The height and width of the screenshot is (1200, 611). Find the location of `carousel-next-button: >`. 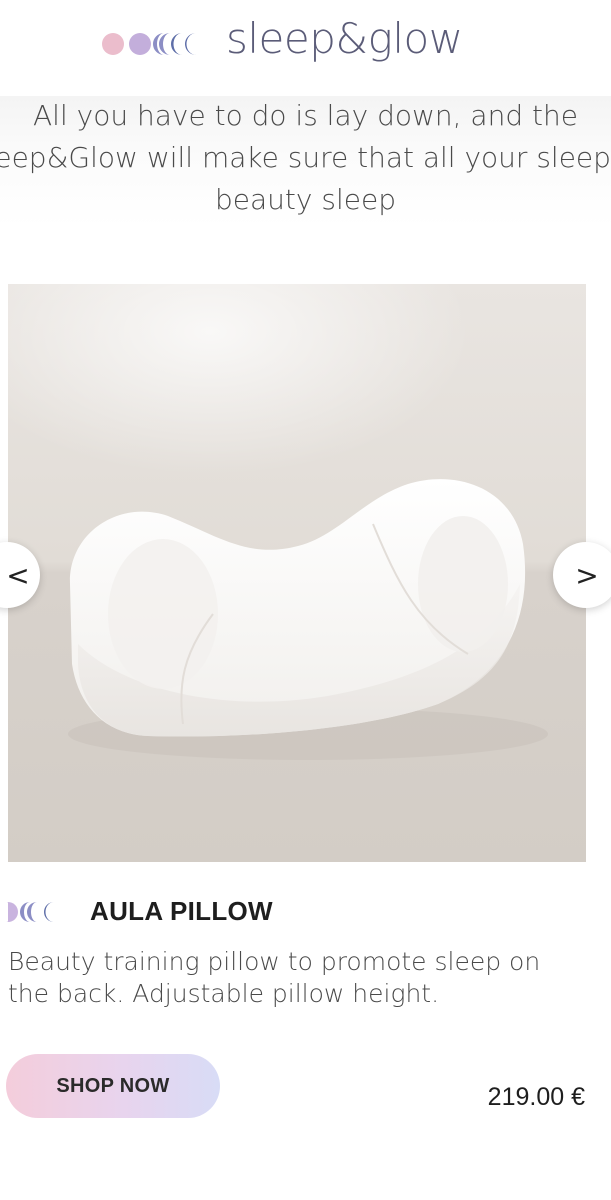

carousel-next-button: > is located at coordinates (582, 575).